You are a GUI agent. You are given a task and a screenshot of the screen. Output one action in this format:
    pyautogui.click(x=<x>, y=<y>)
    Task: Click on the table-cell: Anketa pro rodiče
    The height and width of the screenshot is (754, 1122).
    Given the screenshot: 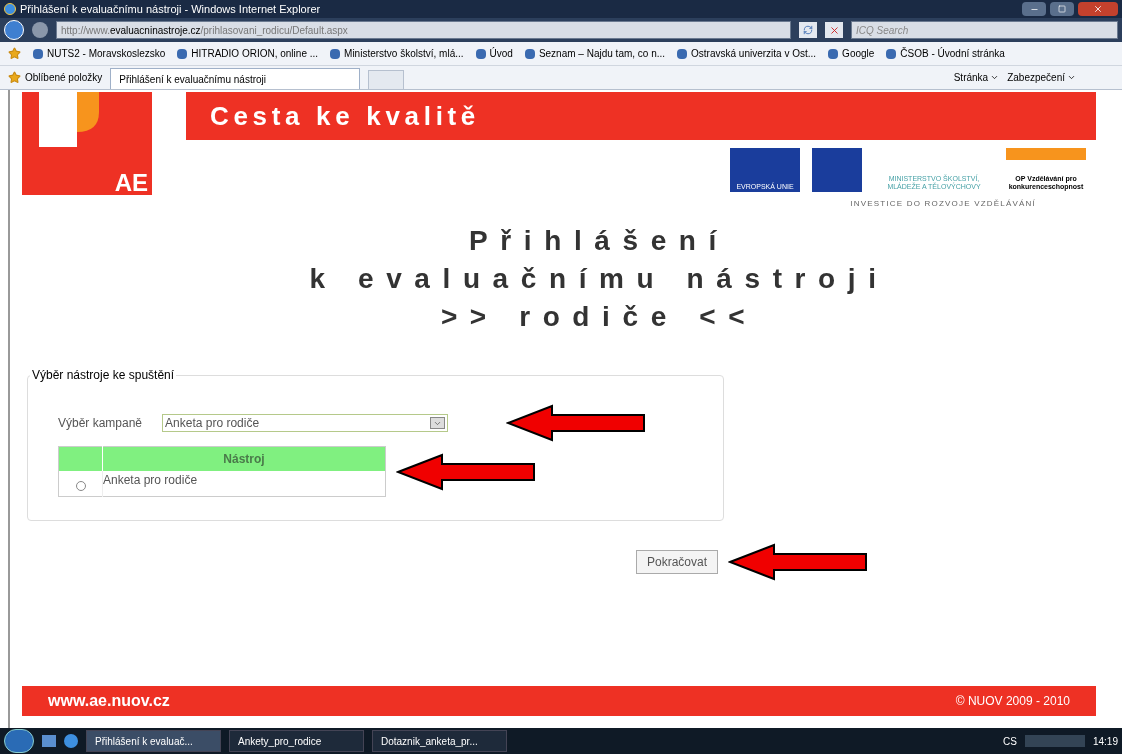 What is the action you would take?
    pyautogui.click(x=244, y=483)
    